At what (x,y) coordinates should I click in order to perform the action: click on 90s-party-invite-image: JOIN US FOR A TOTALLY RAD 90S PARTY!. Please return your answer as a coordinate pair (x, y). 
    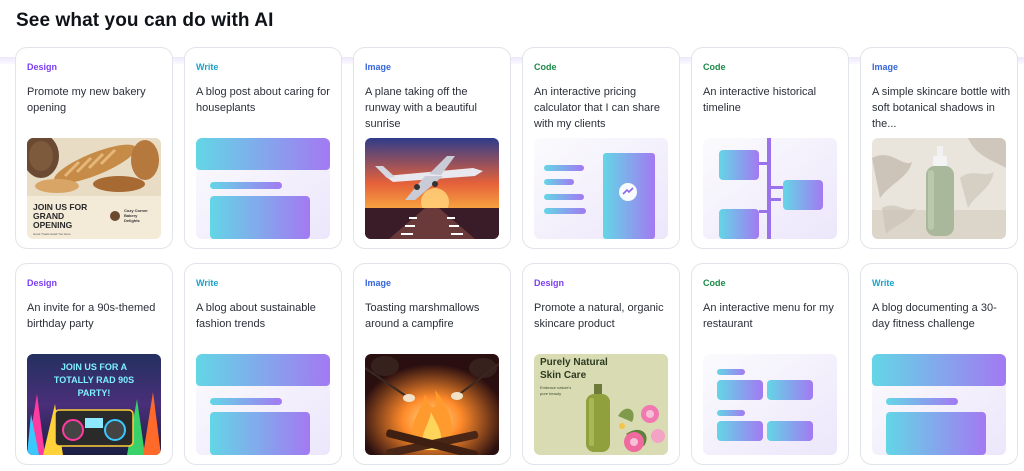
    Looking at the image, I should click on (94, 404).